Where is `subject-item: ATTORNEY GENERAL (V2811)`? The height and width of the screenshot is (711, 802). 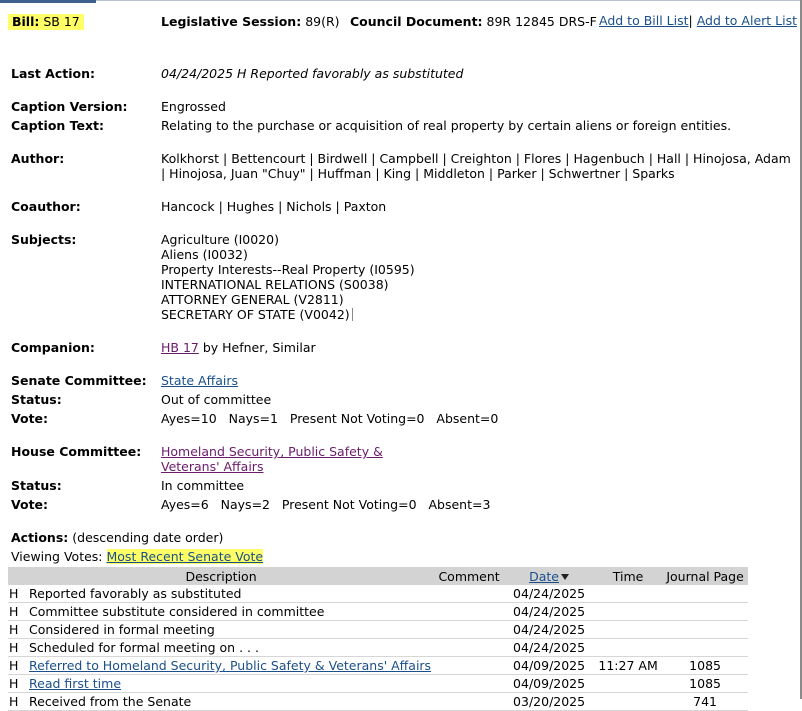
subject-item: ATTORNEY GENERAL (V2811) is located at coordinates (252, 299).